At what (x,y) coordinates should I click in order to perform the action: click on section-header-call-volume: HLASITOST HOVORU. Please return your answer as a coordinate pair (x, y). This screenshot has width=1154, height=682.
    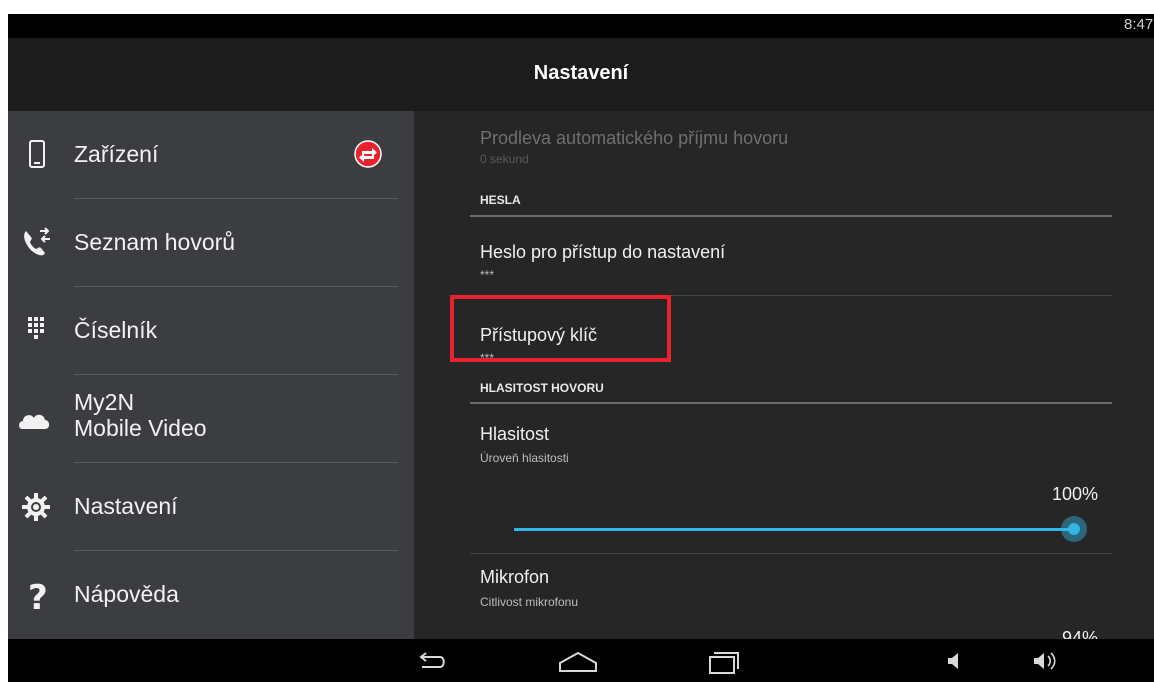
    Looking at the image, I should click on (542, 388).